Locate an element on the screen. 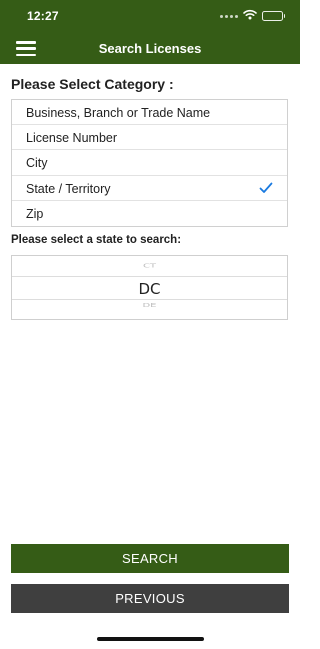  picker-option-selected: DC is located at coordinates (149, 289).